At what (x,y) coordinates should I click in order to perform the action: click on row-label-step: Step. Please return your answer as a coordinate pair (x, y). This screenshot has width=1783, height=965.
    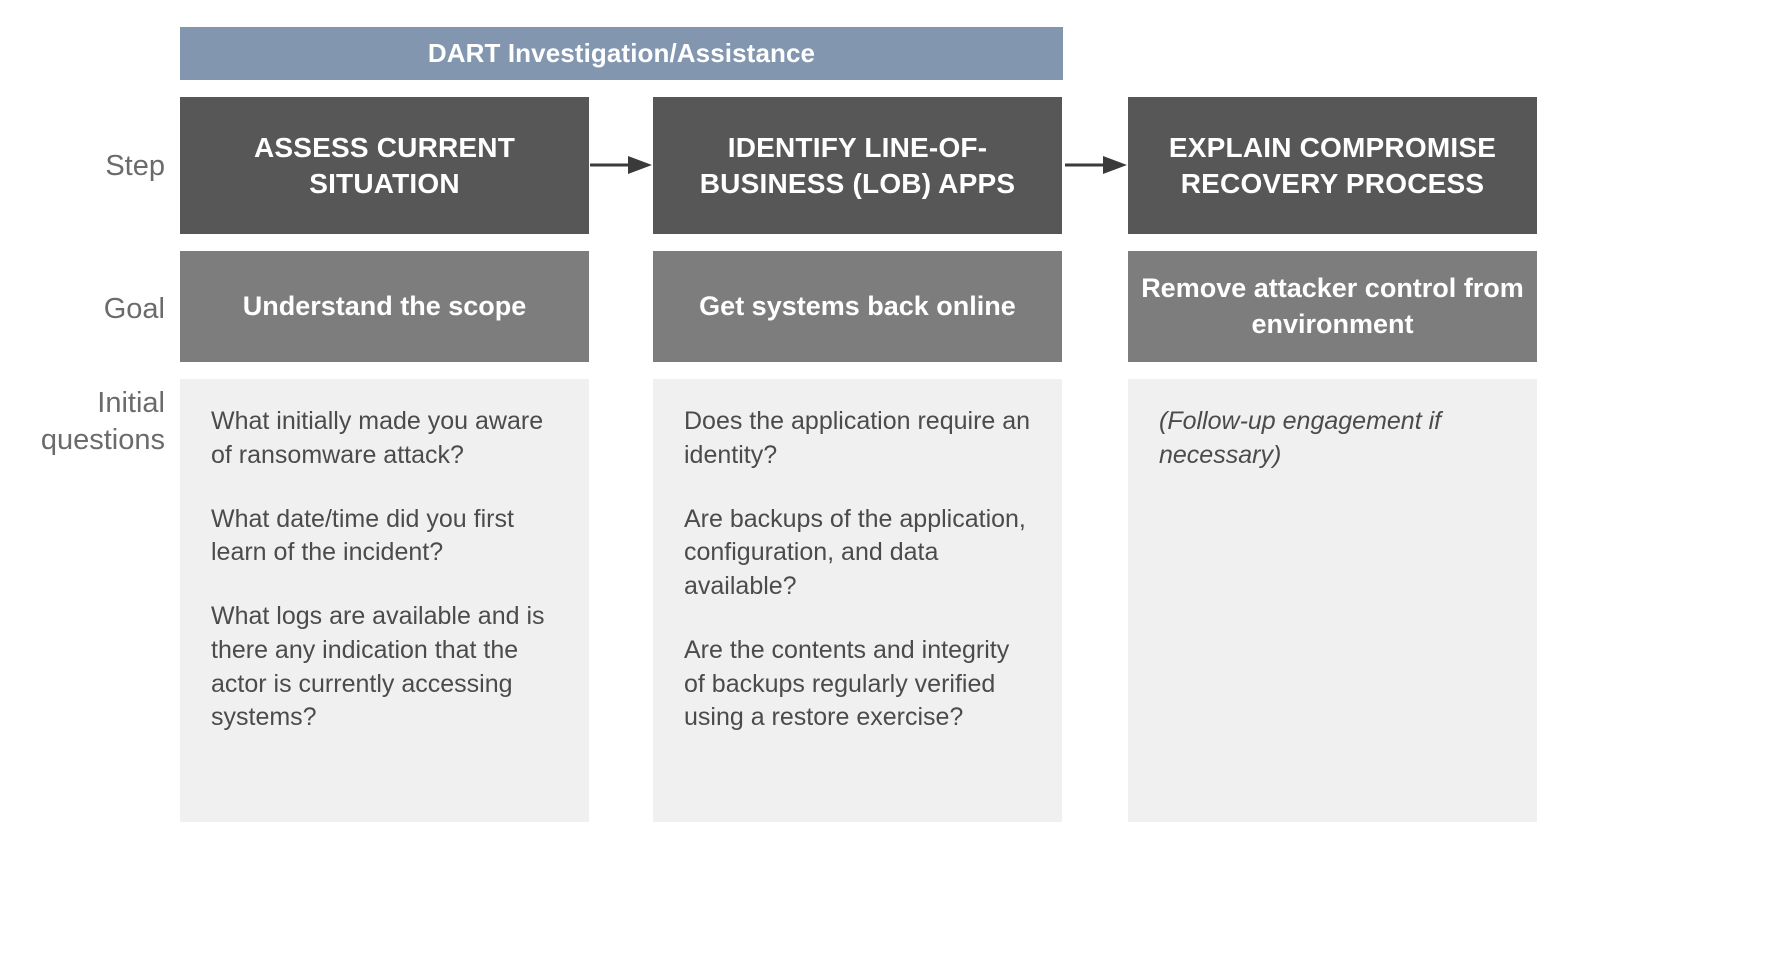
    Looking at the image, I should click on (135, 166).